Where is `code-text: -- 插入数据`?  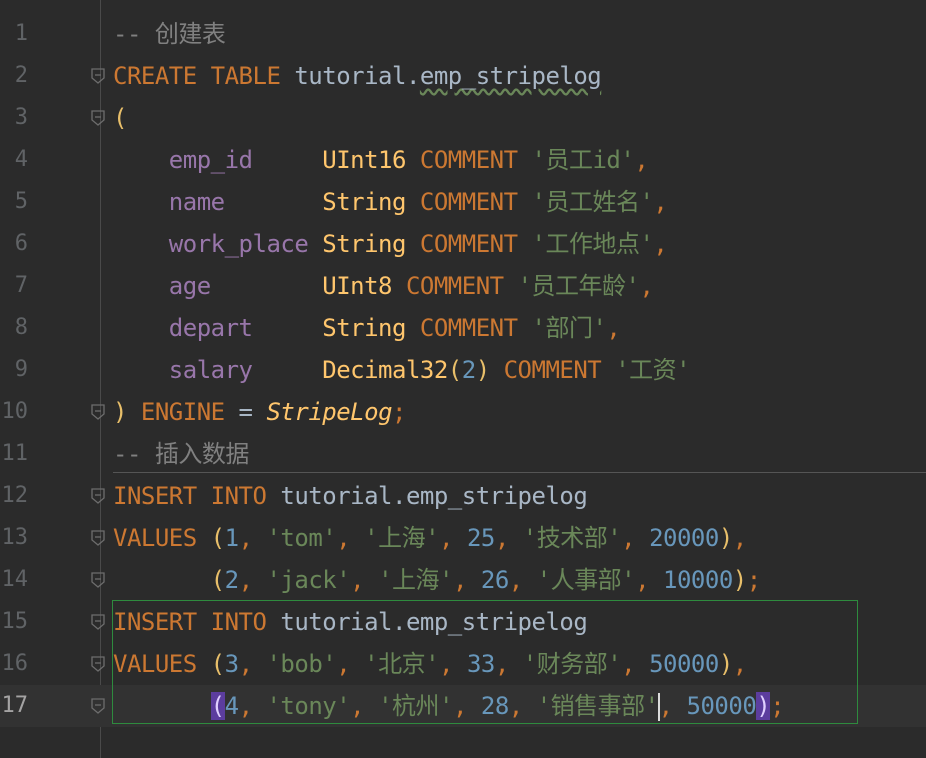 code-text: -- 插入数据 is located at coordinates (181, 454).